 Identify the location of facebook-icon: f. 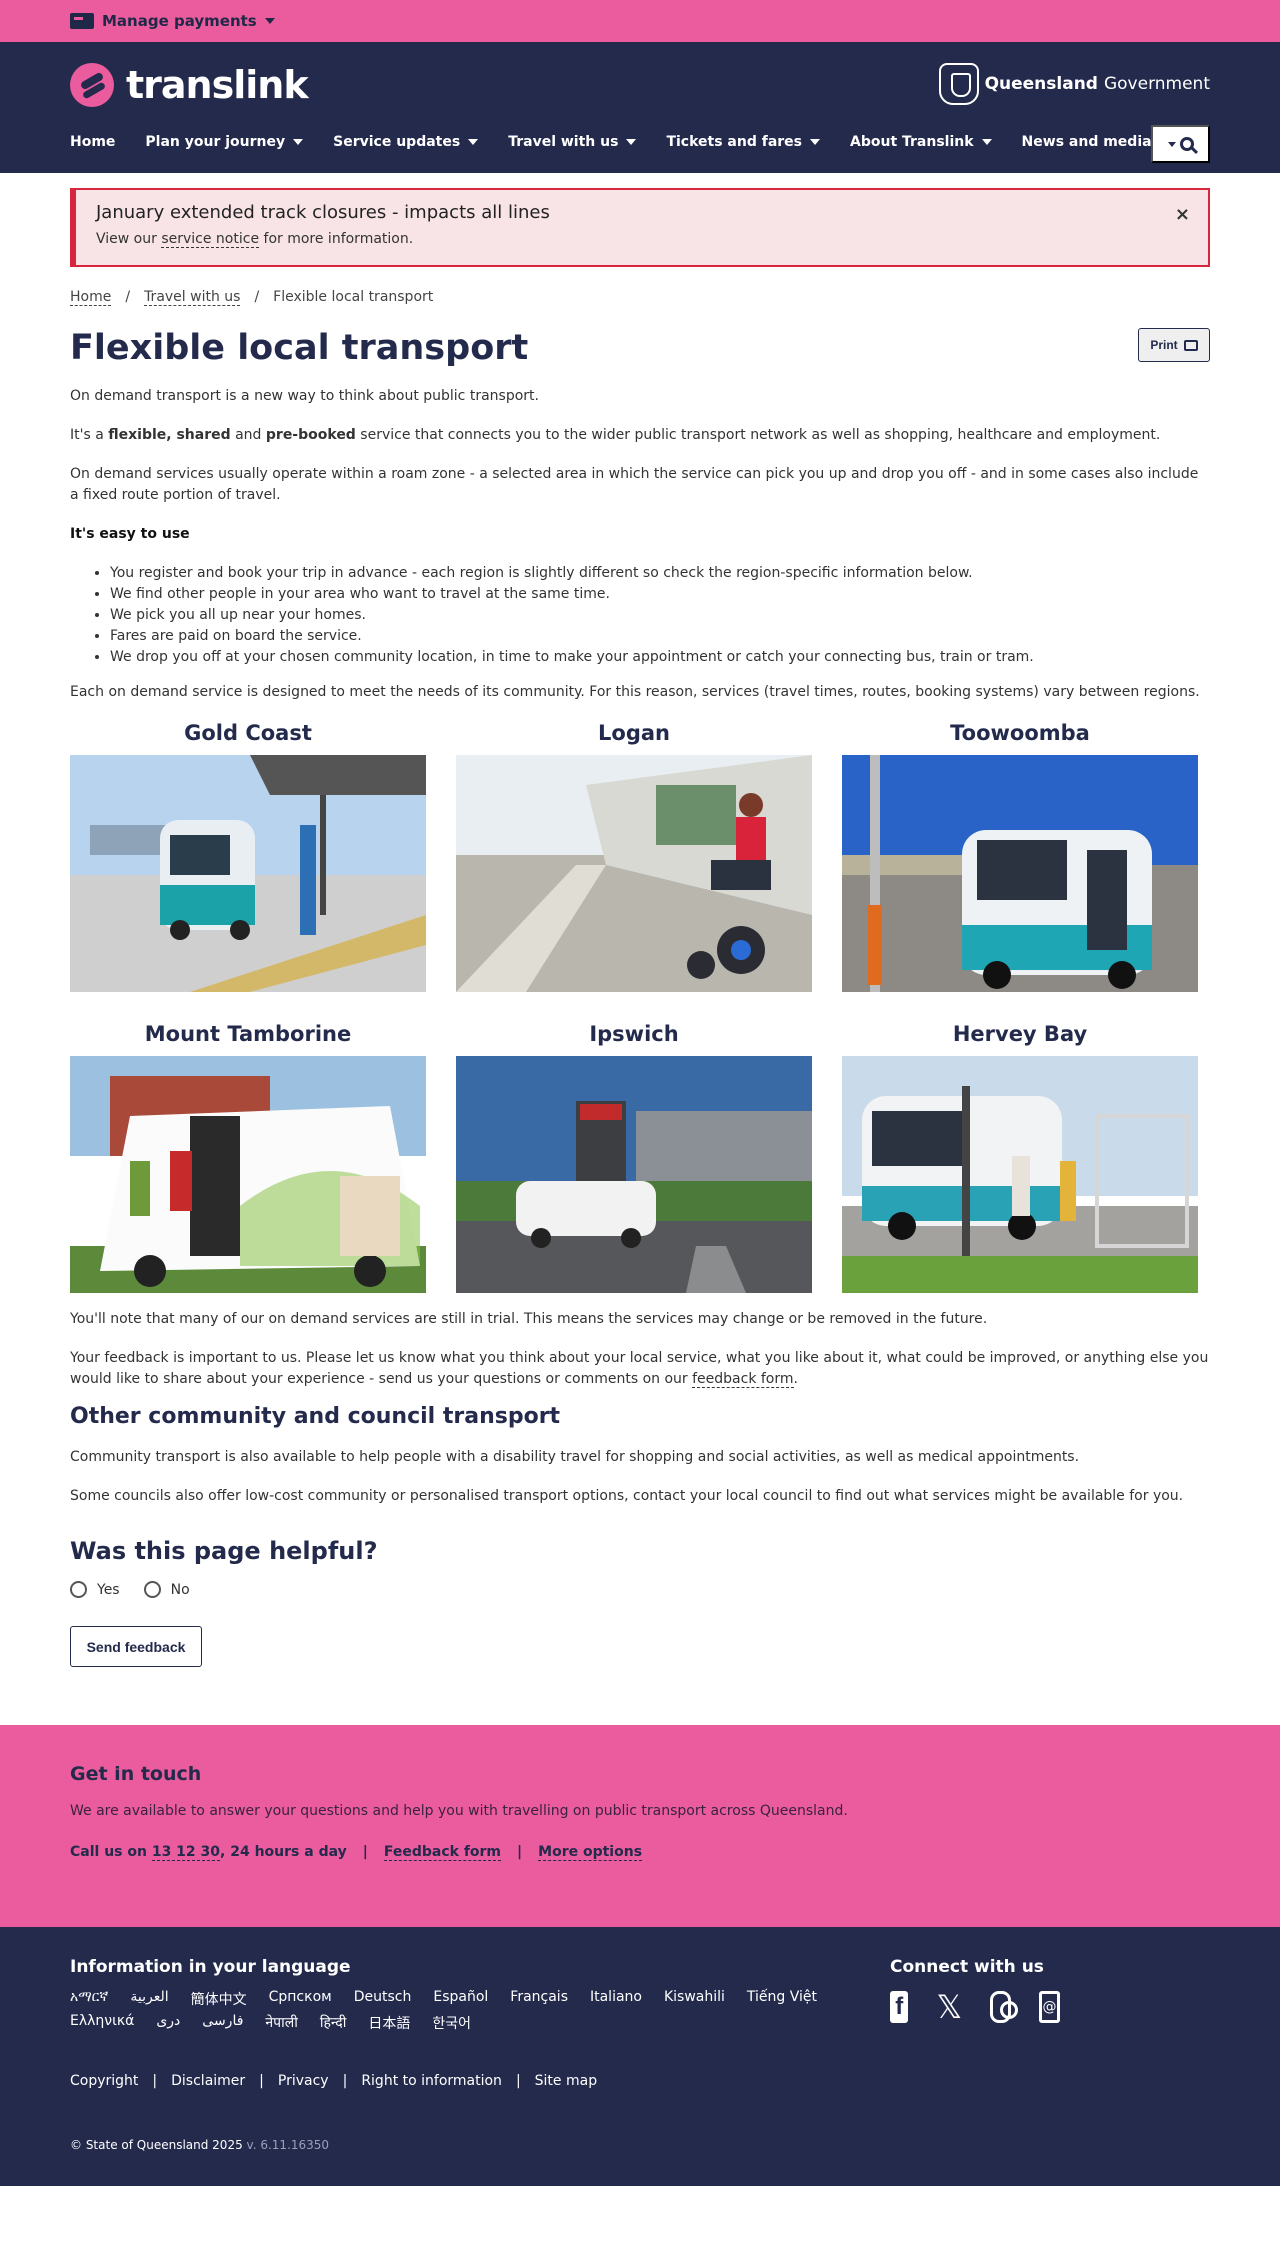
(899, 2007).